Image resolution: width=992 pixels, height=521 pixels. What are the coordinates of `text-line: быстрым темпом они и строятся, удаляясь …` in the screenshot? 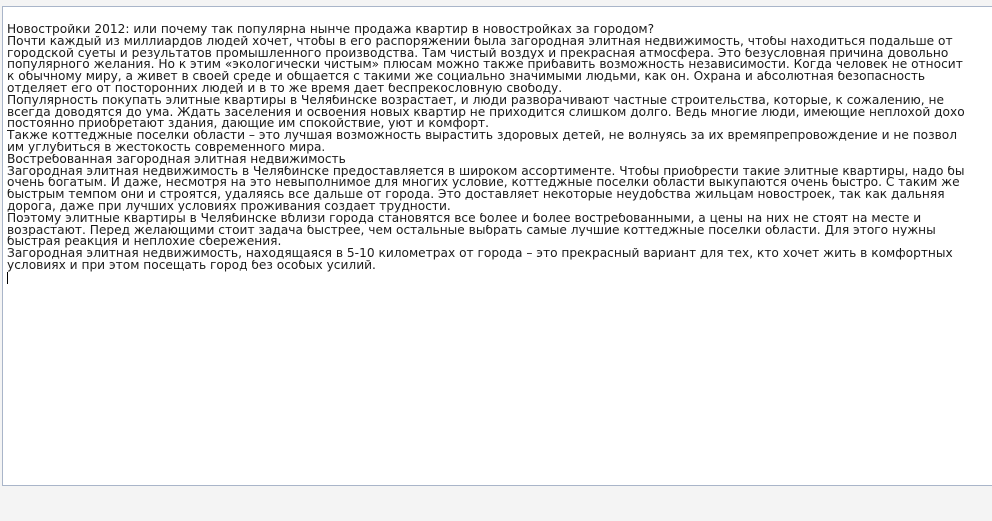 It's located at (476, 195).